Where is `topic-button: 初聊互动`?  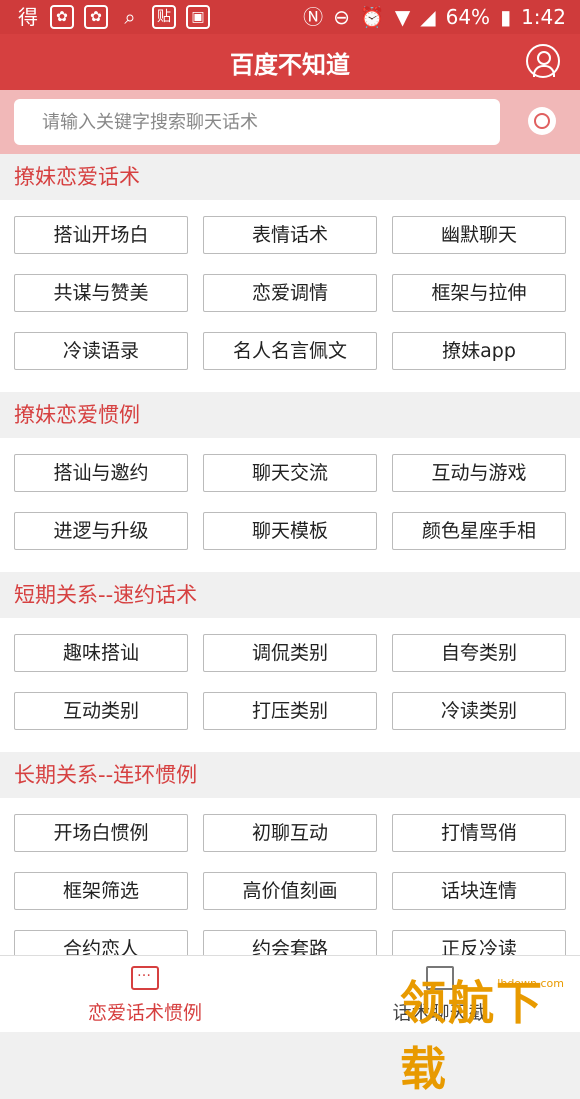
topic-button: 初聊互动 is located at coordinates (290, 833).